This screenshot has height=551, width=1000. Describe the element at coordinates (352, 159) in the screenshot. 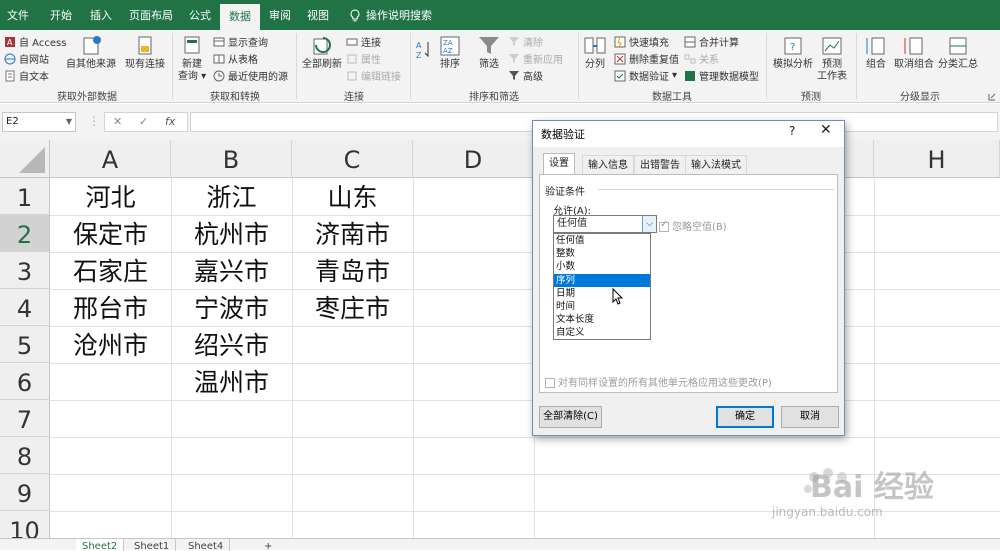

I see `column-header-c: C` at that location.